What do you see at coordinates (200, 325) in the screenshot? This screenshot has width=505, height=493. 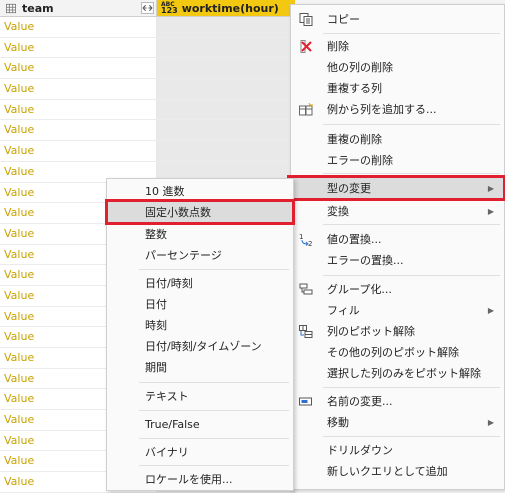 I see `type-item-time: 時刻` at bounding box center [200, 325].